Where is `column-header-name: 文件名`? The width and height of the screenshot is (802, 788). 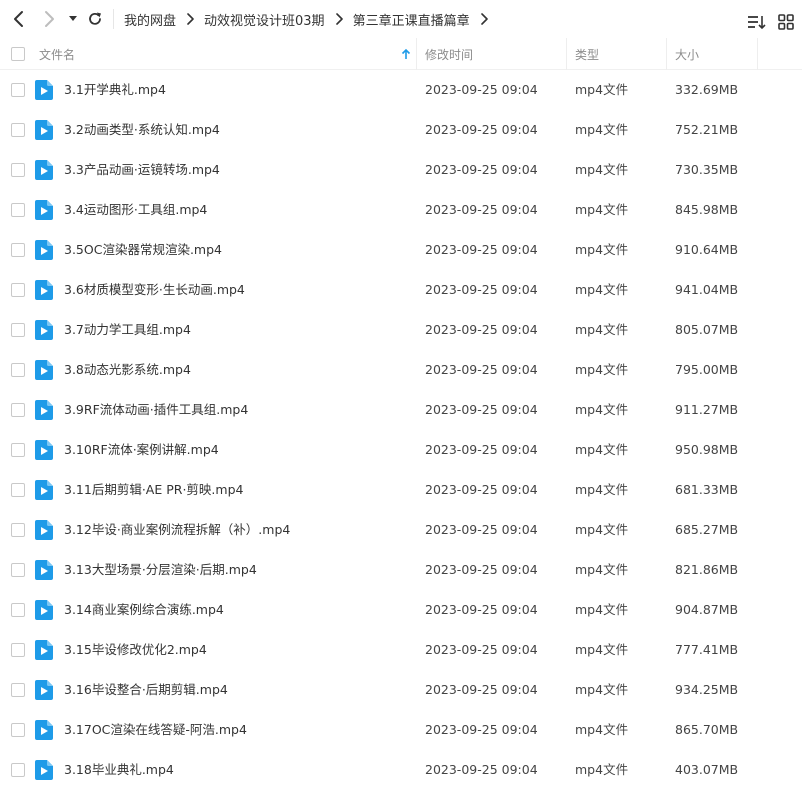
column-header-name: 文件名 is located at coordinates (57, 54).